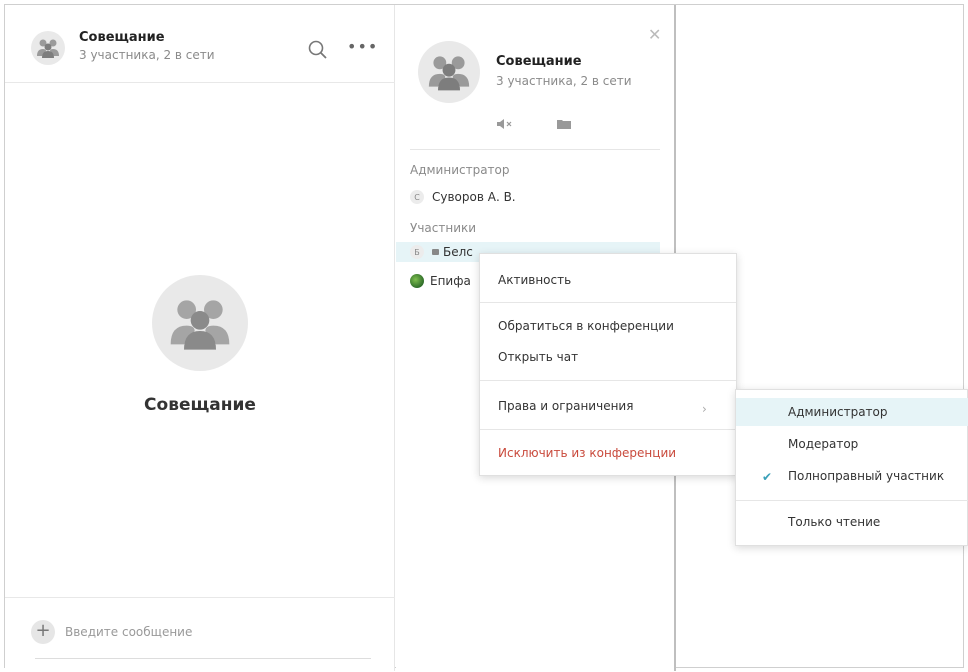 Image resolution: width=968 pixels, height=672 pixels. I want to click on menu-item-rights: Права и ограничения, so click(565, 406).